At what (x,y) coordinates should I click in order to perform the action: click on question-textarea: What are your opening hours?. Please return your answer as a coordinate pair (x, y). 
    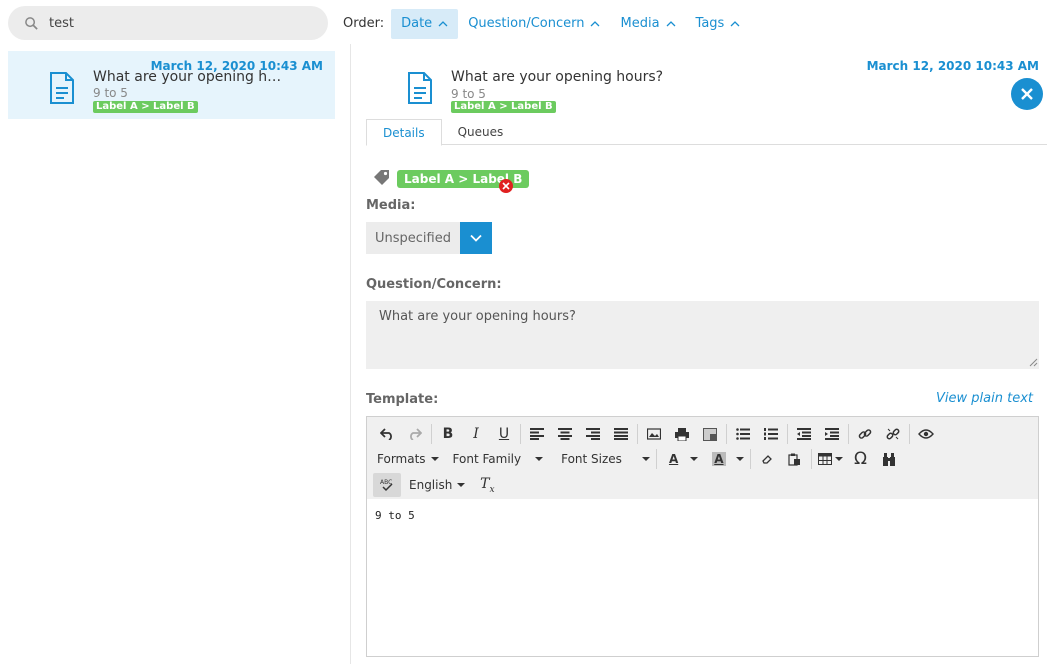
    Looking at the image, I should click on (702, 335).